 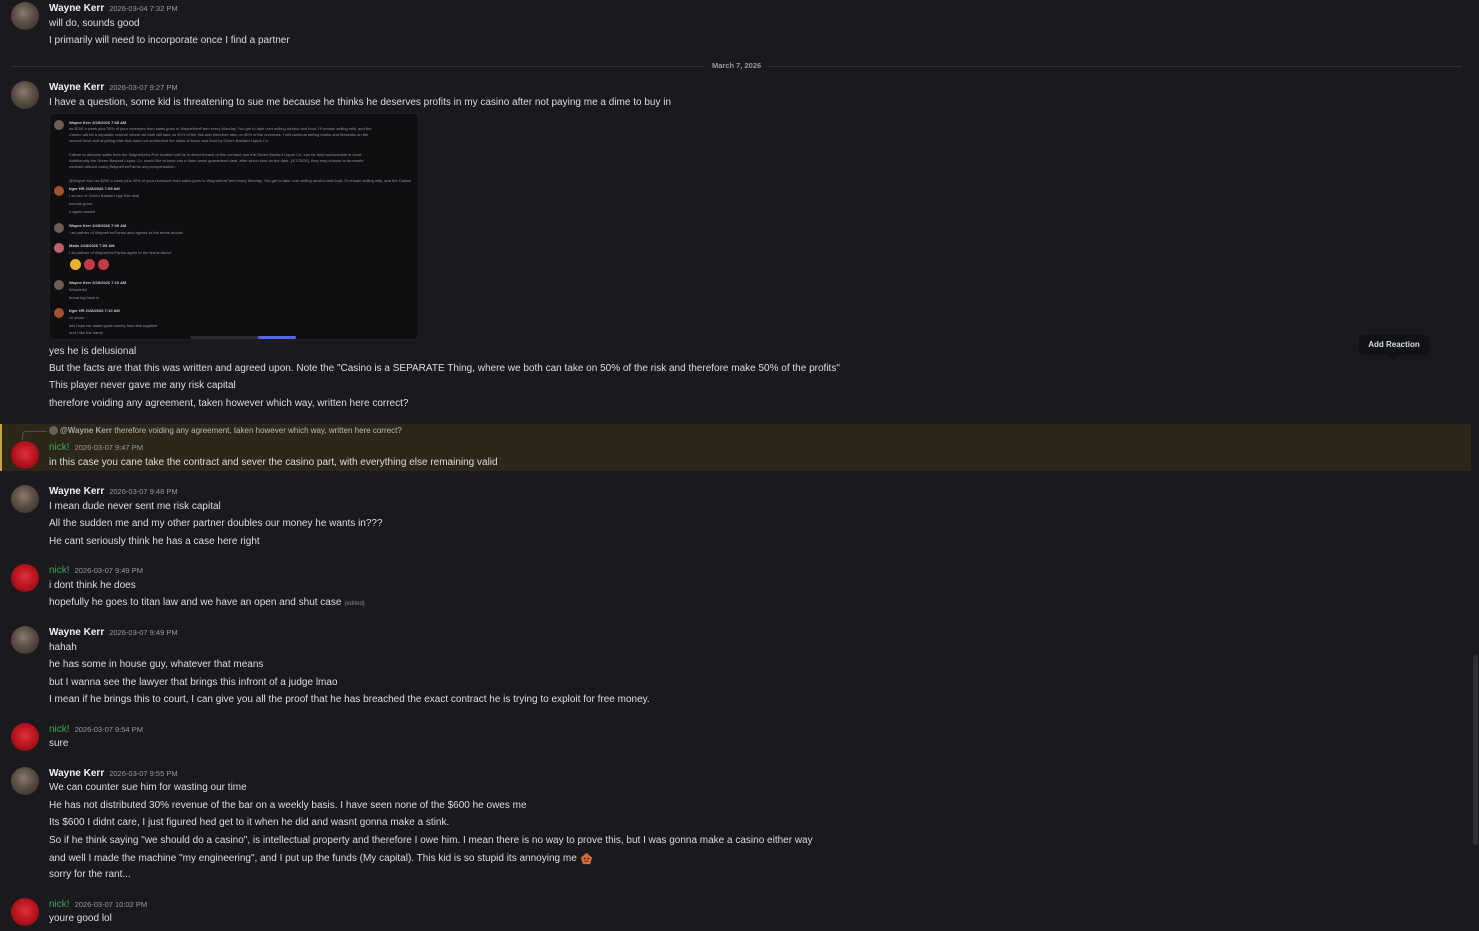 I want to click on message-text: sure, so click(x=59, y=743).